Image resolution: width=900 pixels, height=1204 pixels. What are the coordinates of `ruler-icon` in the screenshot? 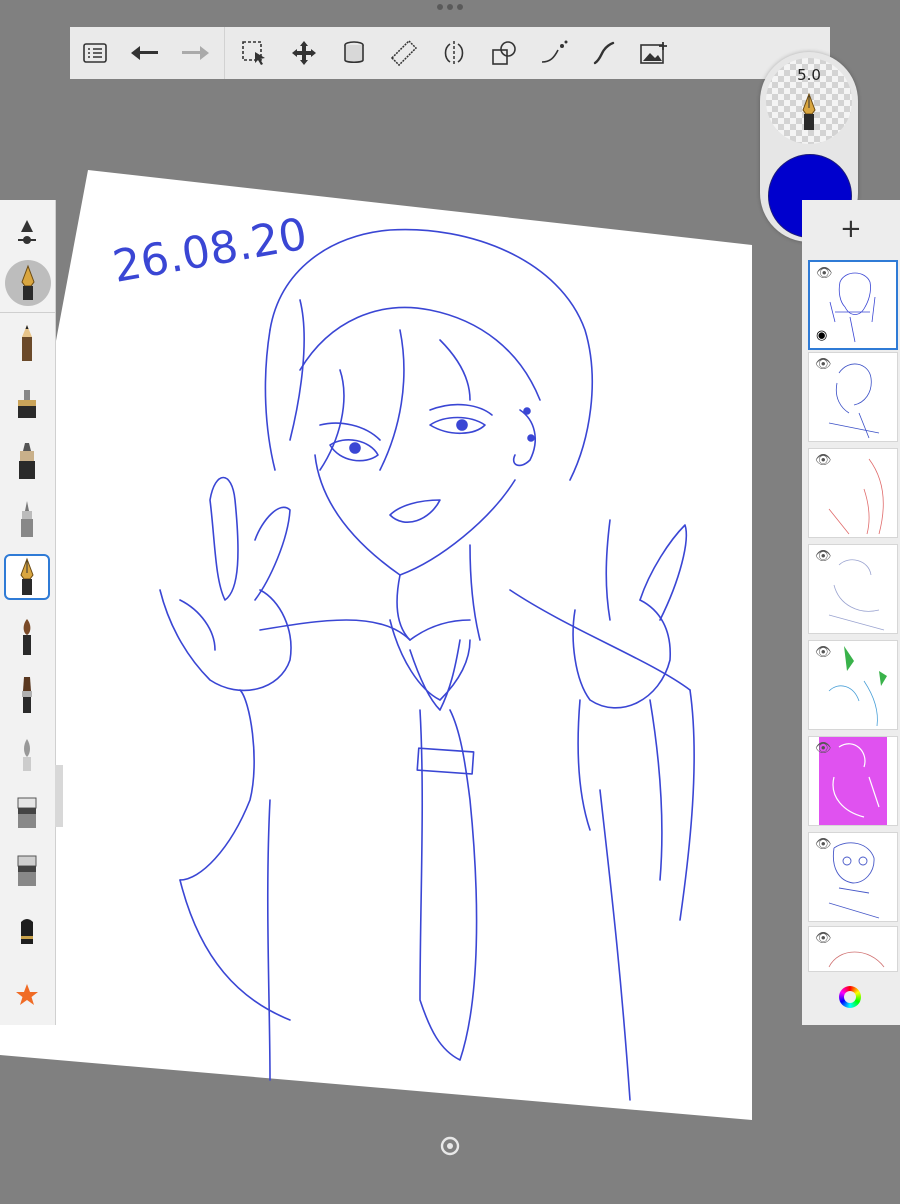 It's located at (404, 53).